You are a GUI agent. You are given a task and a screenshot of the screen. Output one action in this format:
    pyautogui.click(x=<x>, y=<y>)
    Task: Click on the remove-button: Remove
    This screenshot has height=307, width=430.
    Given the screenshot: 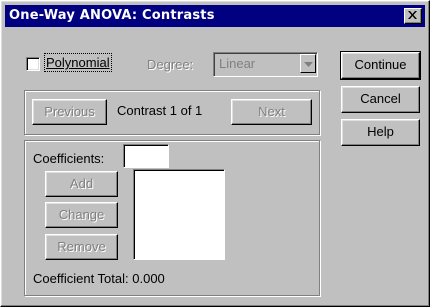 What is the action you would take?
    pyautogui.click(x=81, y=247)
    